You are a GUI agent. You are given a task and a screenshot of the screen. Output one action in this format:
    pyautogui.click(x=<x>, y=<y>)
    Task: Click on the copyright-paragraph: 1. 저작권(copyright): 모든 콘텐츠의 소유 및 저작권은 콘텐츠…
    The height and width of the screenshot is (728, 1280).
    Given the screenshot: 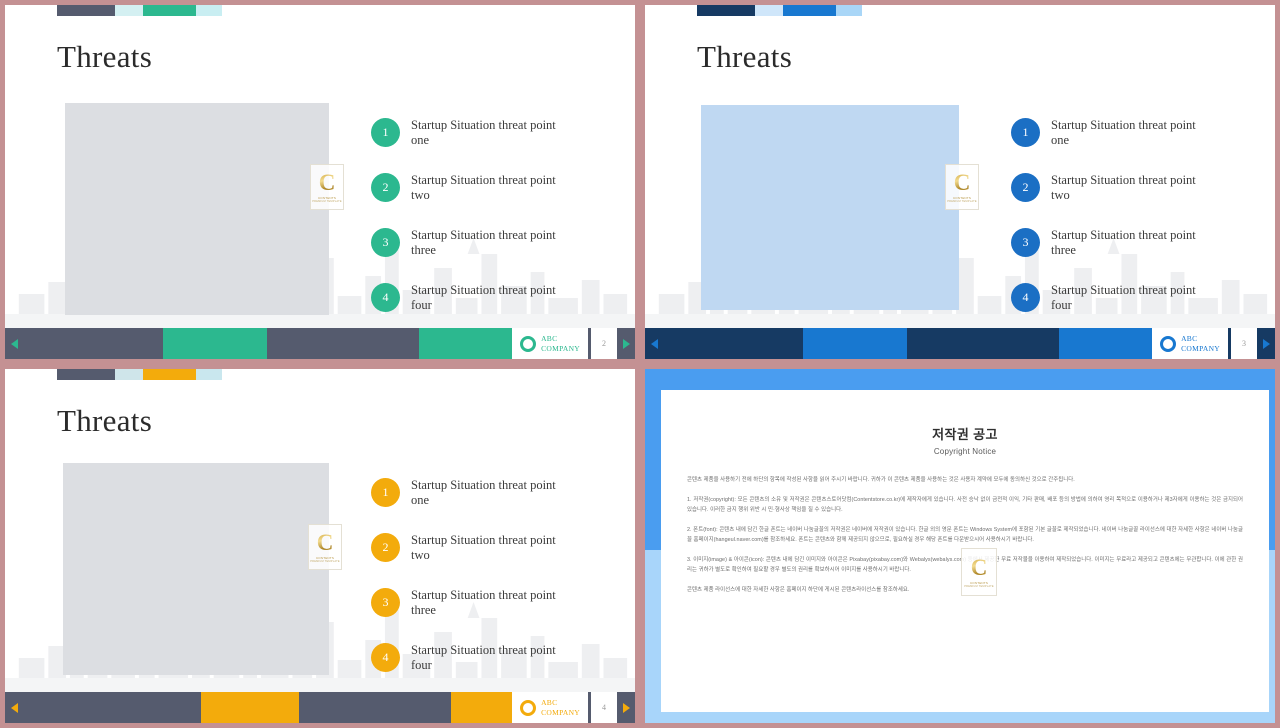 What is the action you would take?
    pyautogui.click(x=965, y=505)
    